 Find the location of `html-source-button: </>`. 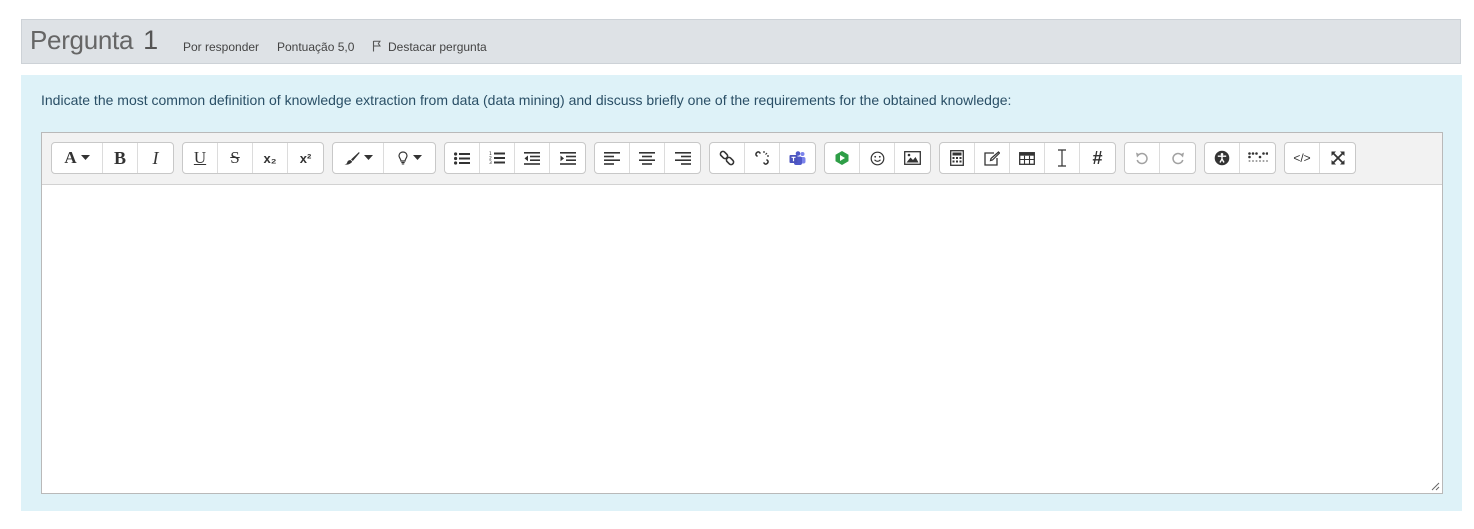

html-source-button: </> is located at coordinates (1302, 158).